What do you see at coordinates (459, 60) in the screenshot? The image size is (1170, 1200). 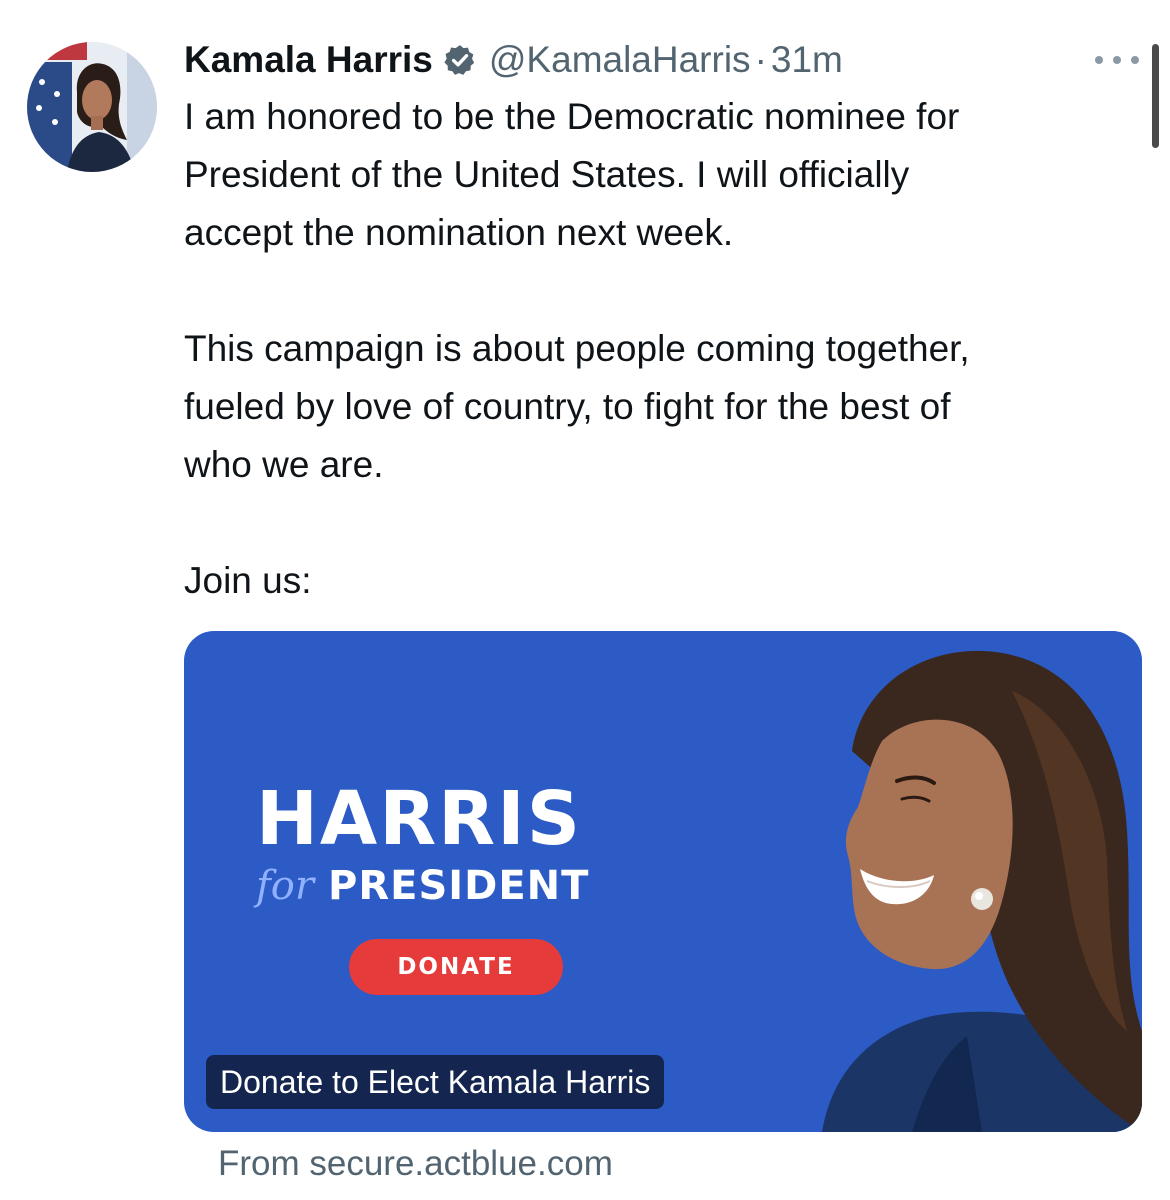 I see `verified-badge-icon` at bounding box center [459, 60].